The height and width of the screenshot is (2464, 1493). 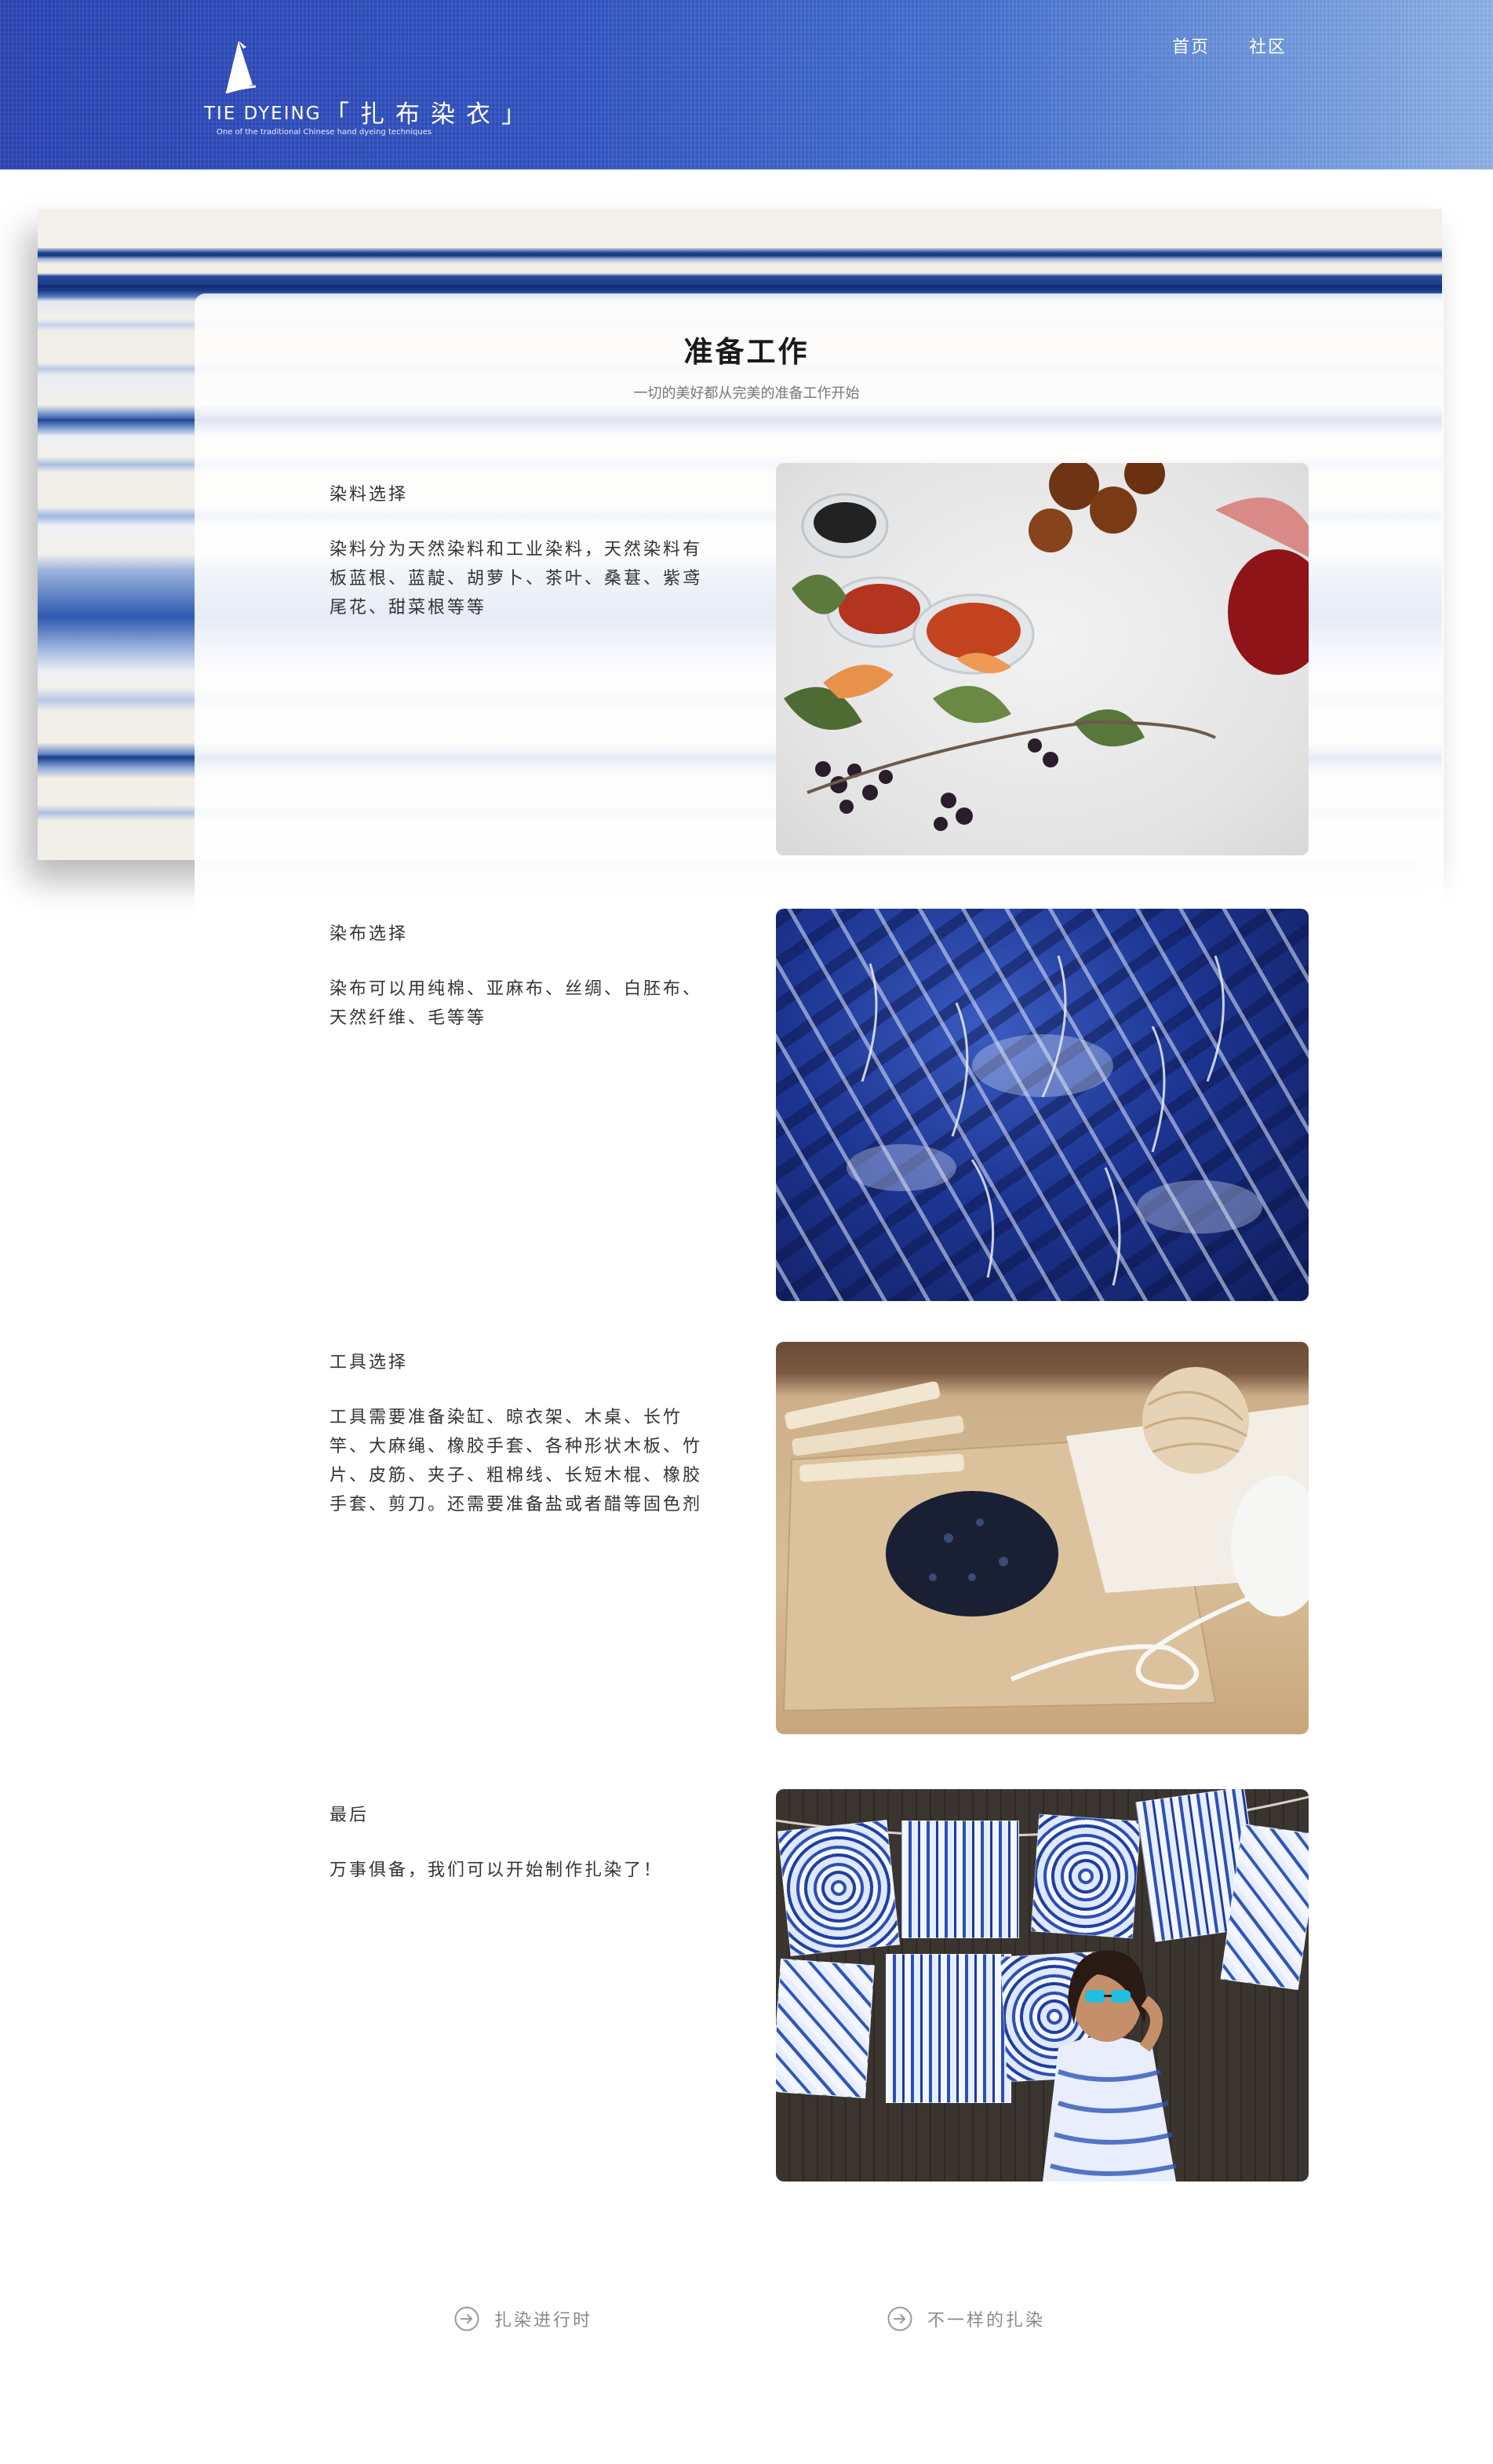 What do you see at coordinates (369, 1362) in the screenshot?
I see `section-heading-tools: 工具选择` at bounding box center [369, 1362].